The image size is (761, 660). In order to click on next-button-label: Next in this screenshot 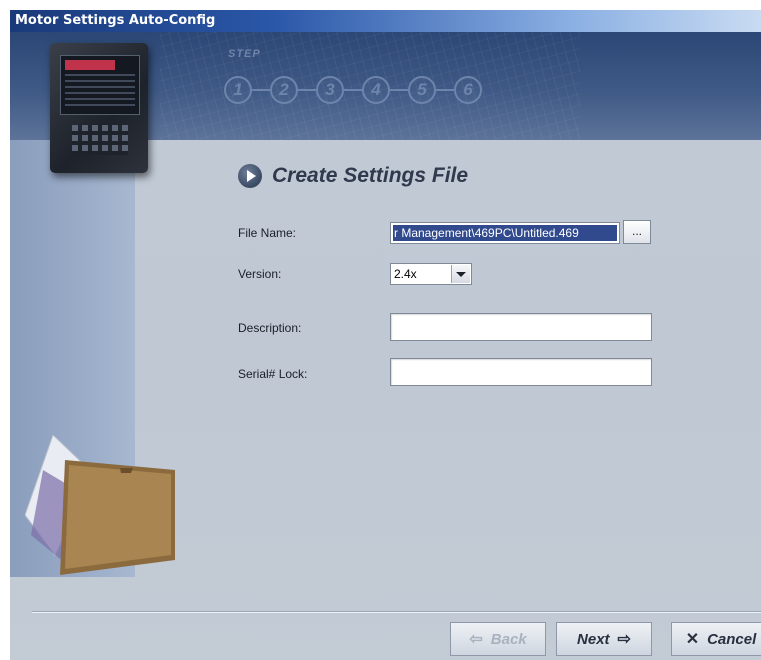, I will do `click(593, 639)`.